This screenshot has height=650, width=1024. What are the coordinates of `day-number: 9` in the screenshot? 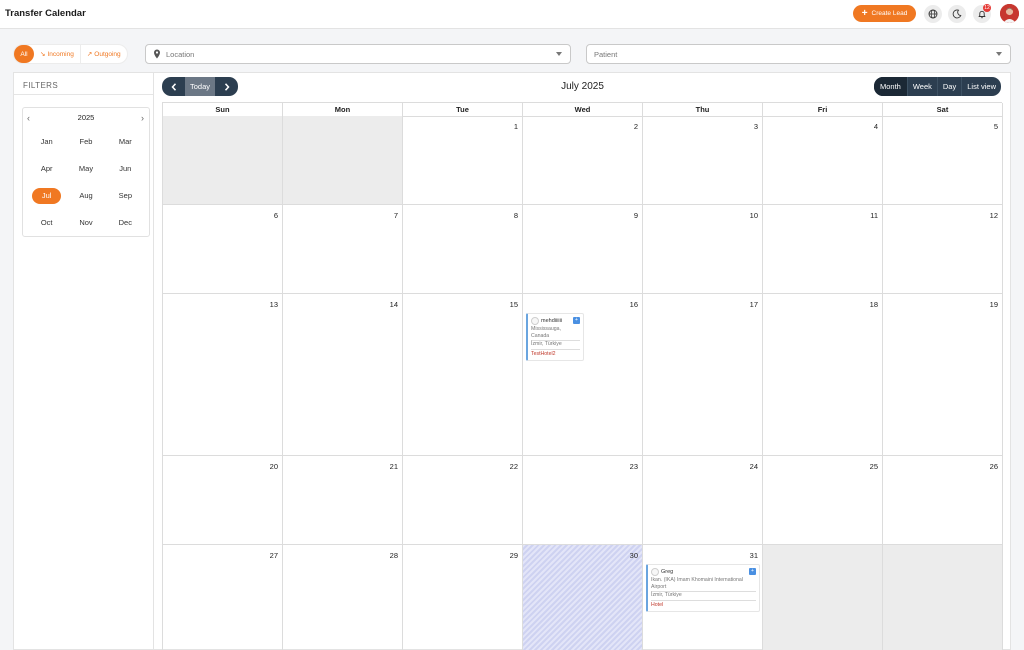 It's located at (636, 215).